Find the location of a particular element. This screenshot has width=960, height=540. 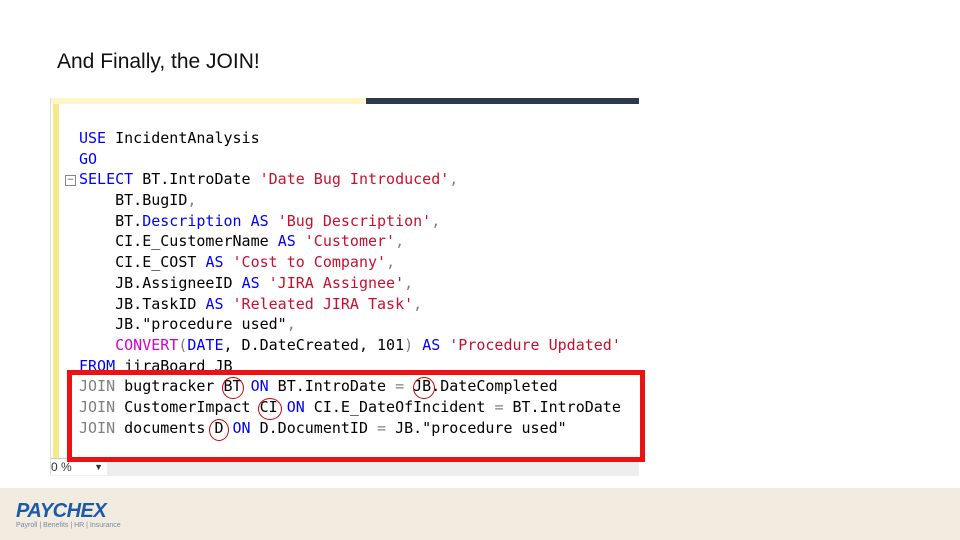

code-token: JB."procedure used" is located at coordinates (183, 324).